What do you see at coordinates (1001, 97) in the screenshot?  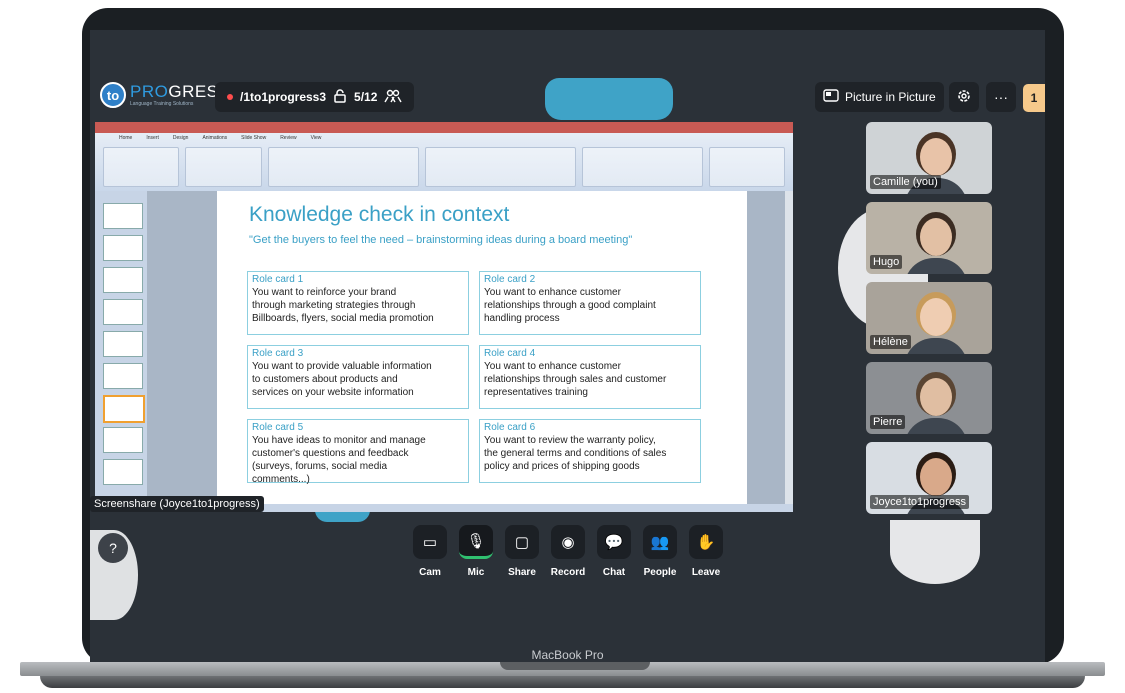 I see `more-options-button: ···` at bounding box center [1001, 97].